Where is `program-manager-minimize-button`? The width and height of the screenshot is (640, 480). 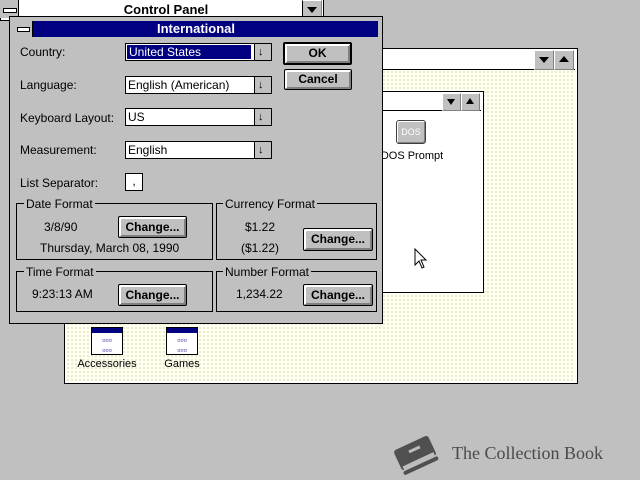
program-manager-minimize-button is located at coordinates (544, 60).